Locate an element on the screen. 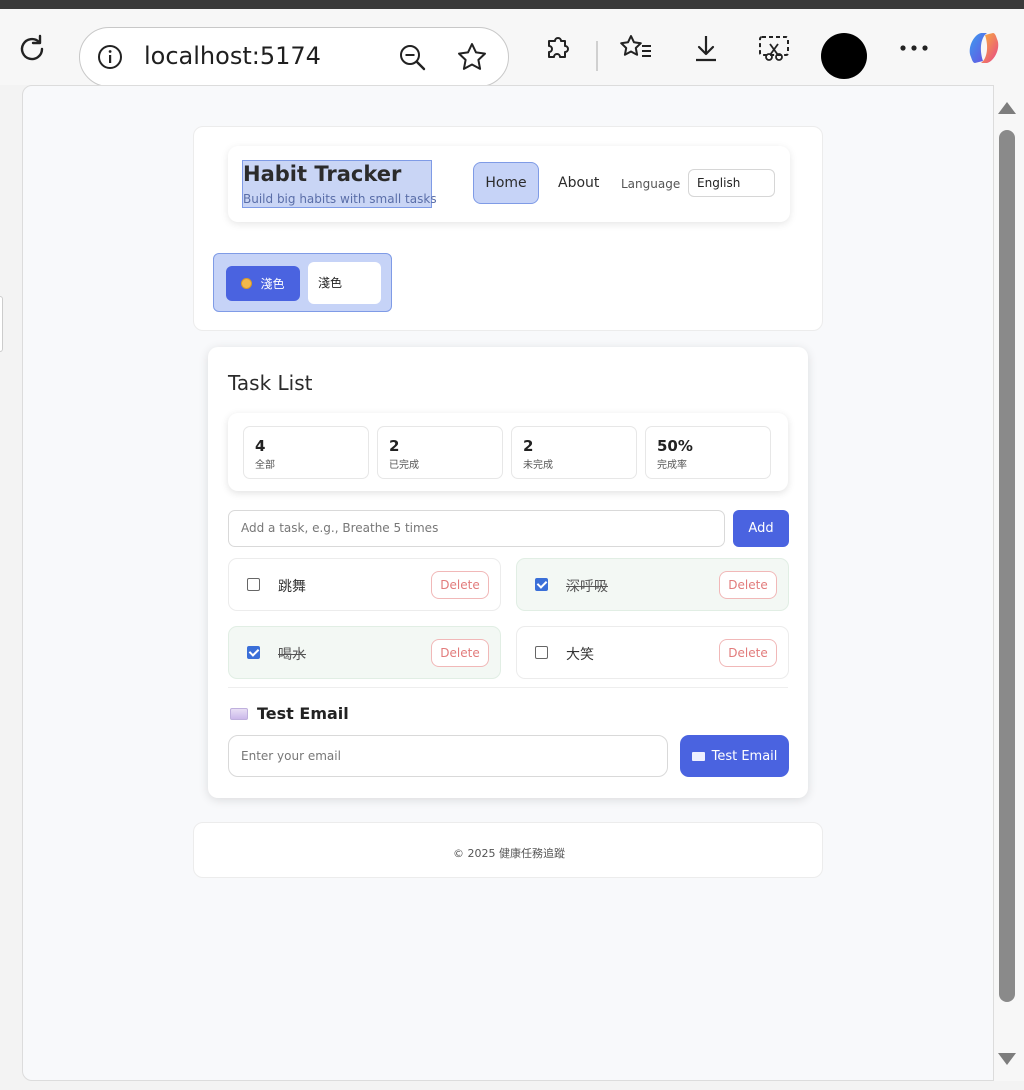 The height and width of the screenshot is (1090, 1024). toolbar-divider is located at coordinates (597, 56).